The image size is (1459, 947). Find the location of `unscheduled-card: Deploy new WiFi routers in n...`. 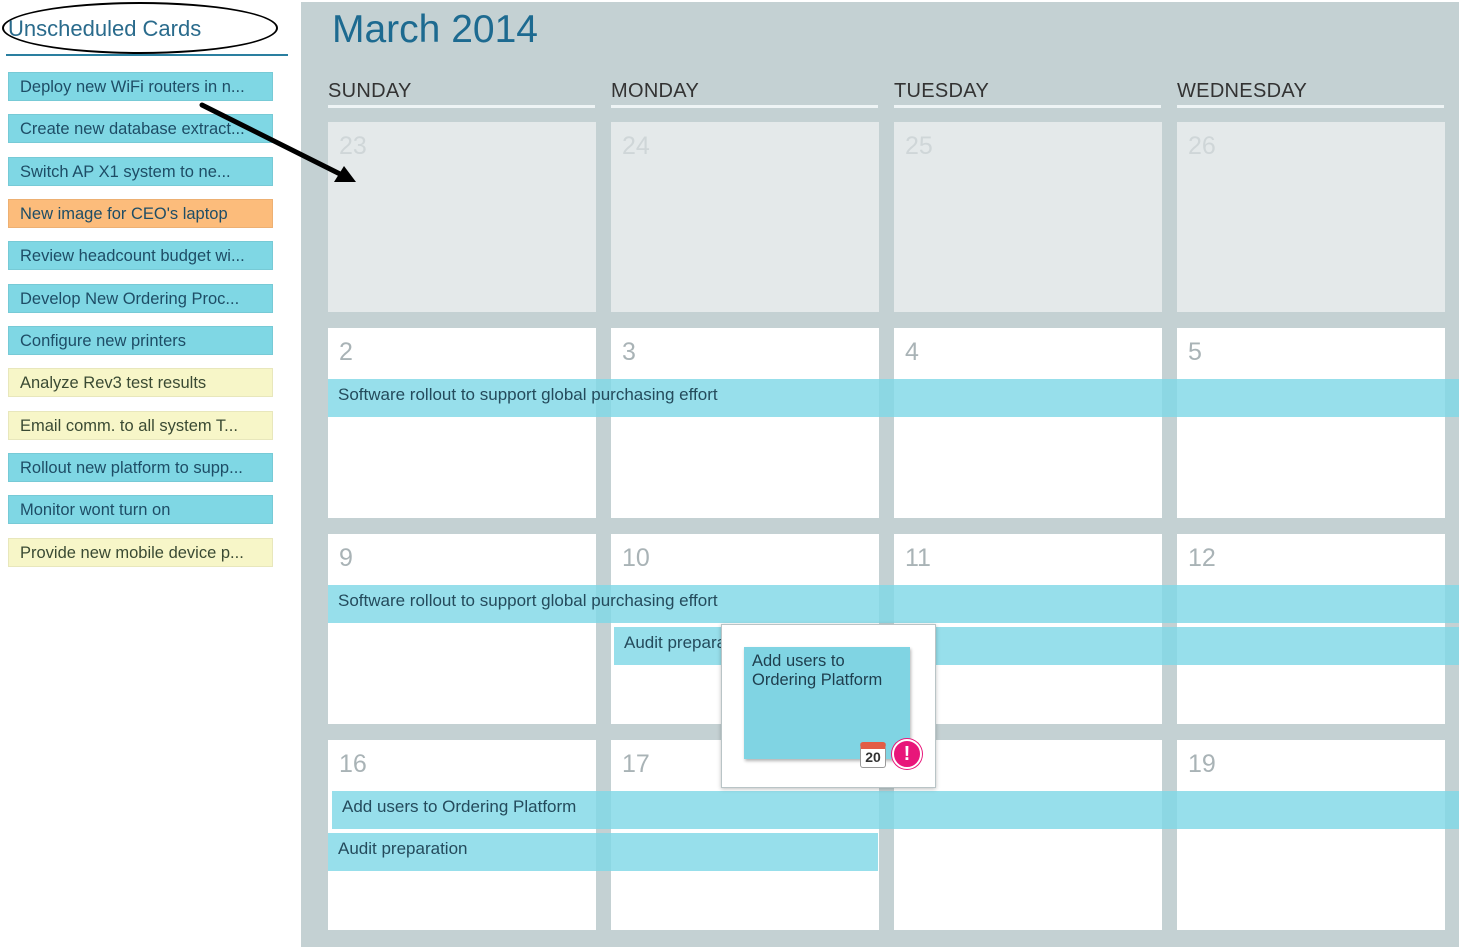

unscheduled-card: Deploy new WiFi routers in n... is located at coordinates (140, 86).